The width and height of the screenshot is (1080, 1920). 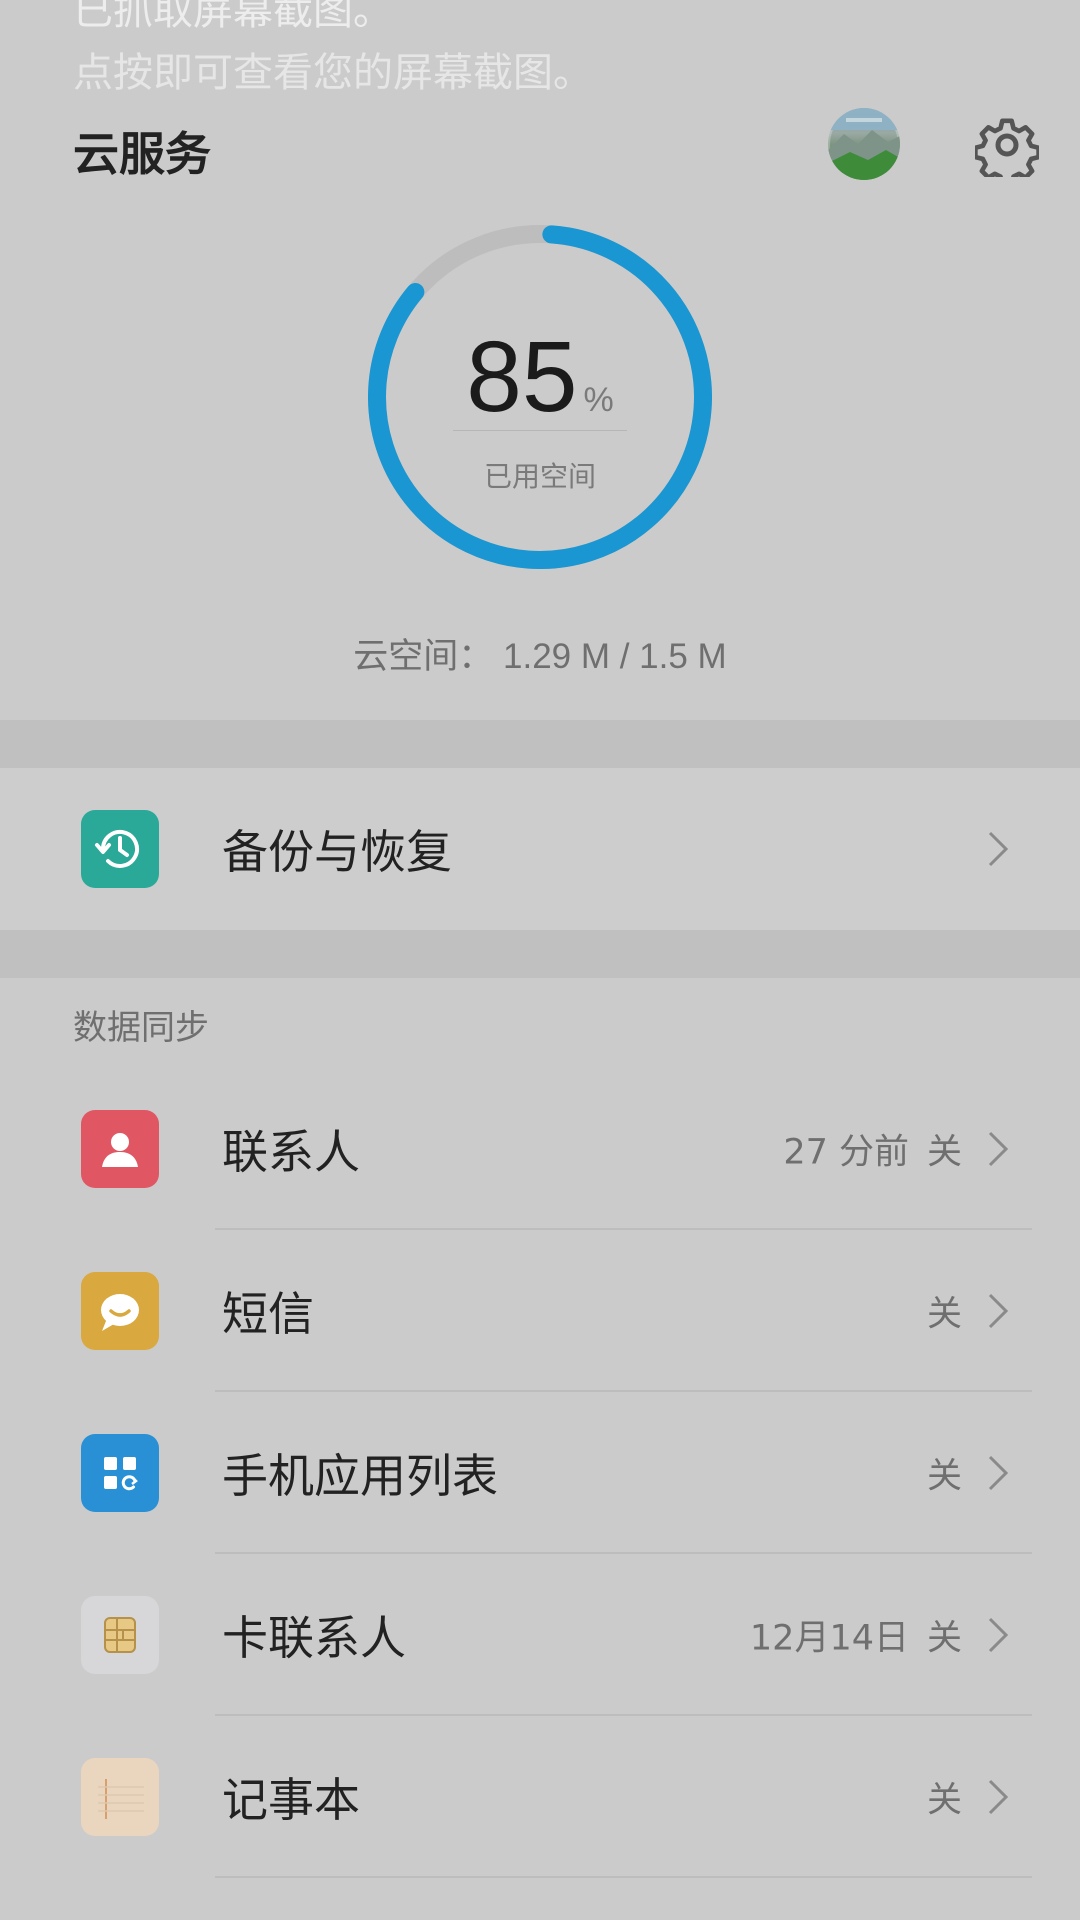 I want to click on sync-item-label: 短信, so click(x=268, y=1314).